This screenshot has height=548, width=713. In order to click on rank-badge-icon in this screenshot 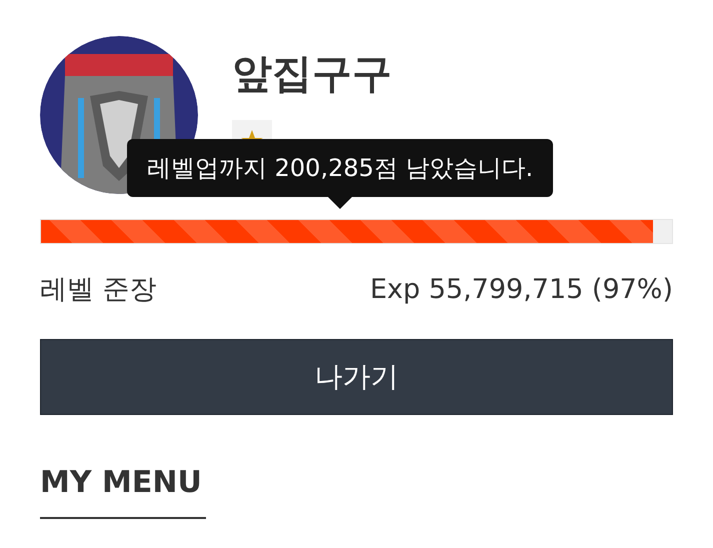, I will do `click(252, 130)`.